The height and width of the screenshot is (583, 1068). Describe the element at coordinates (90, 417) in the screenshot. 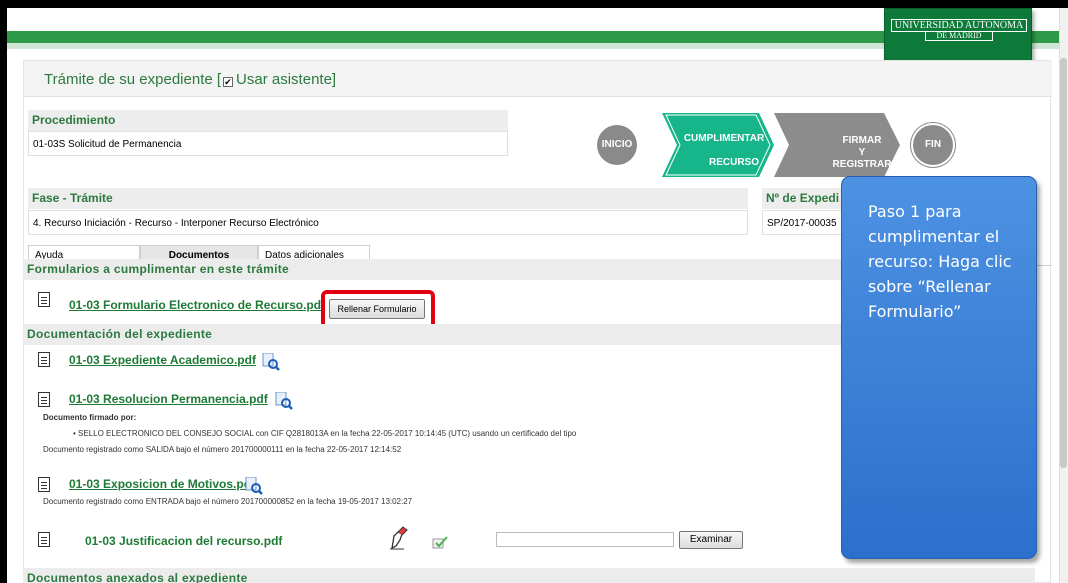

I see `signed-by-label: Documento firmado por:` at that location.